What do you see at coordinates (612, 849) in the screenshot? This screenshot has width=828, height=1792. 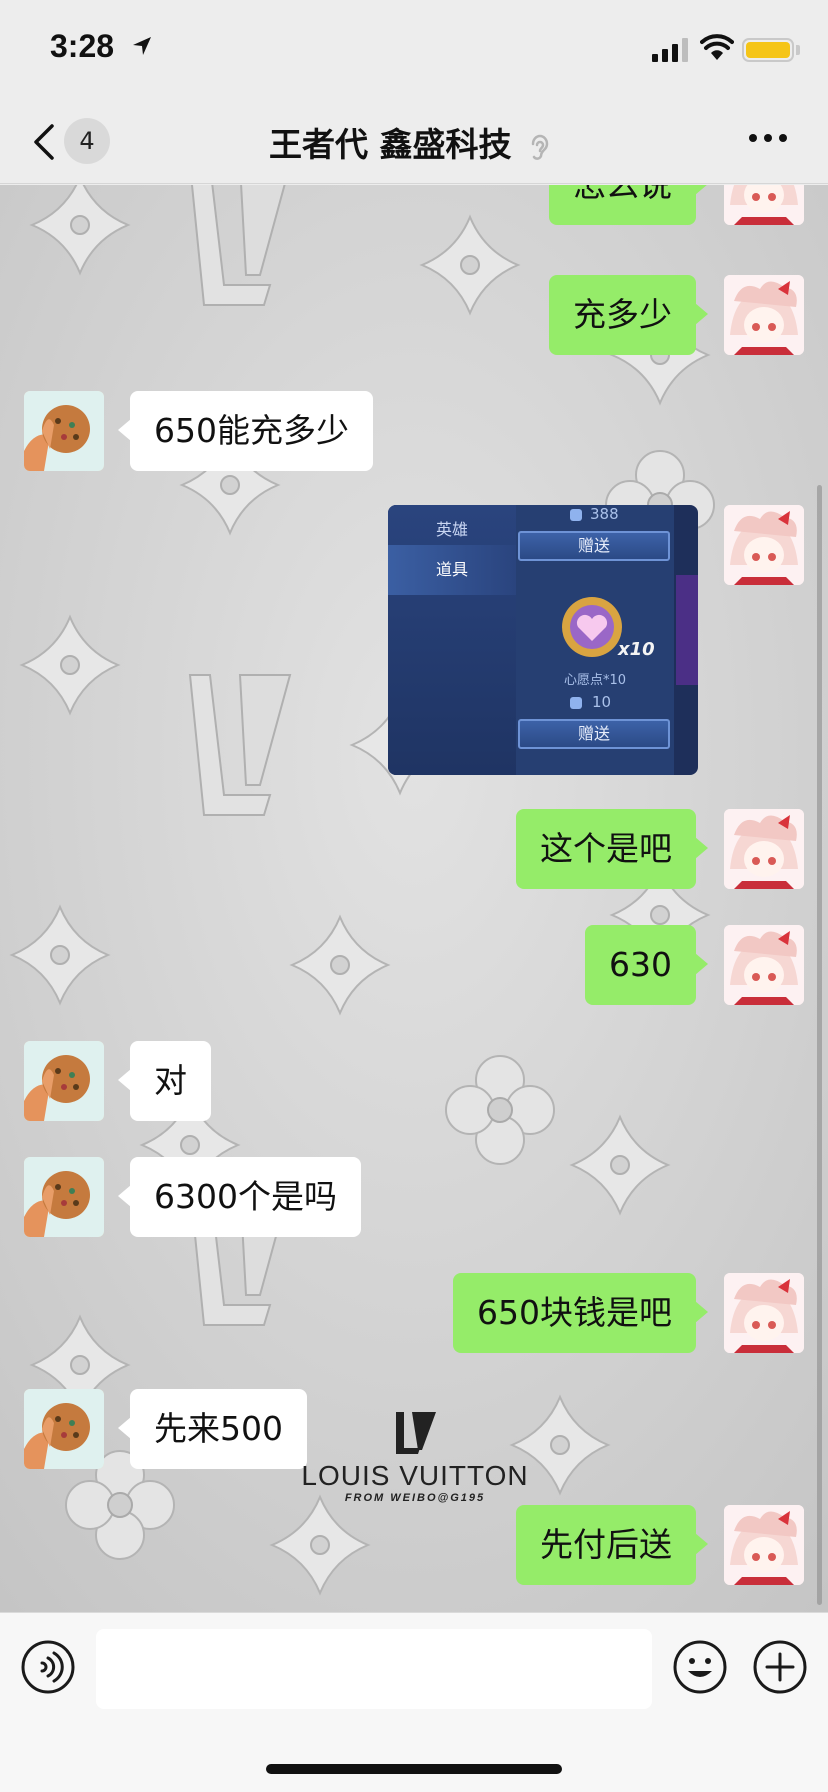 I see `message-bubble-outgoing: 这个是吧` at bounding box center [612, 849].